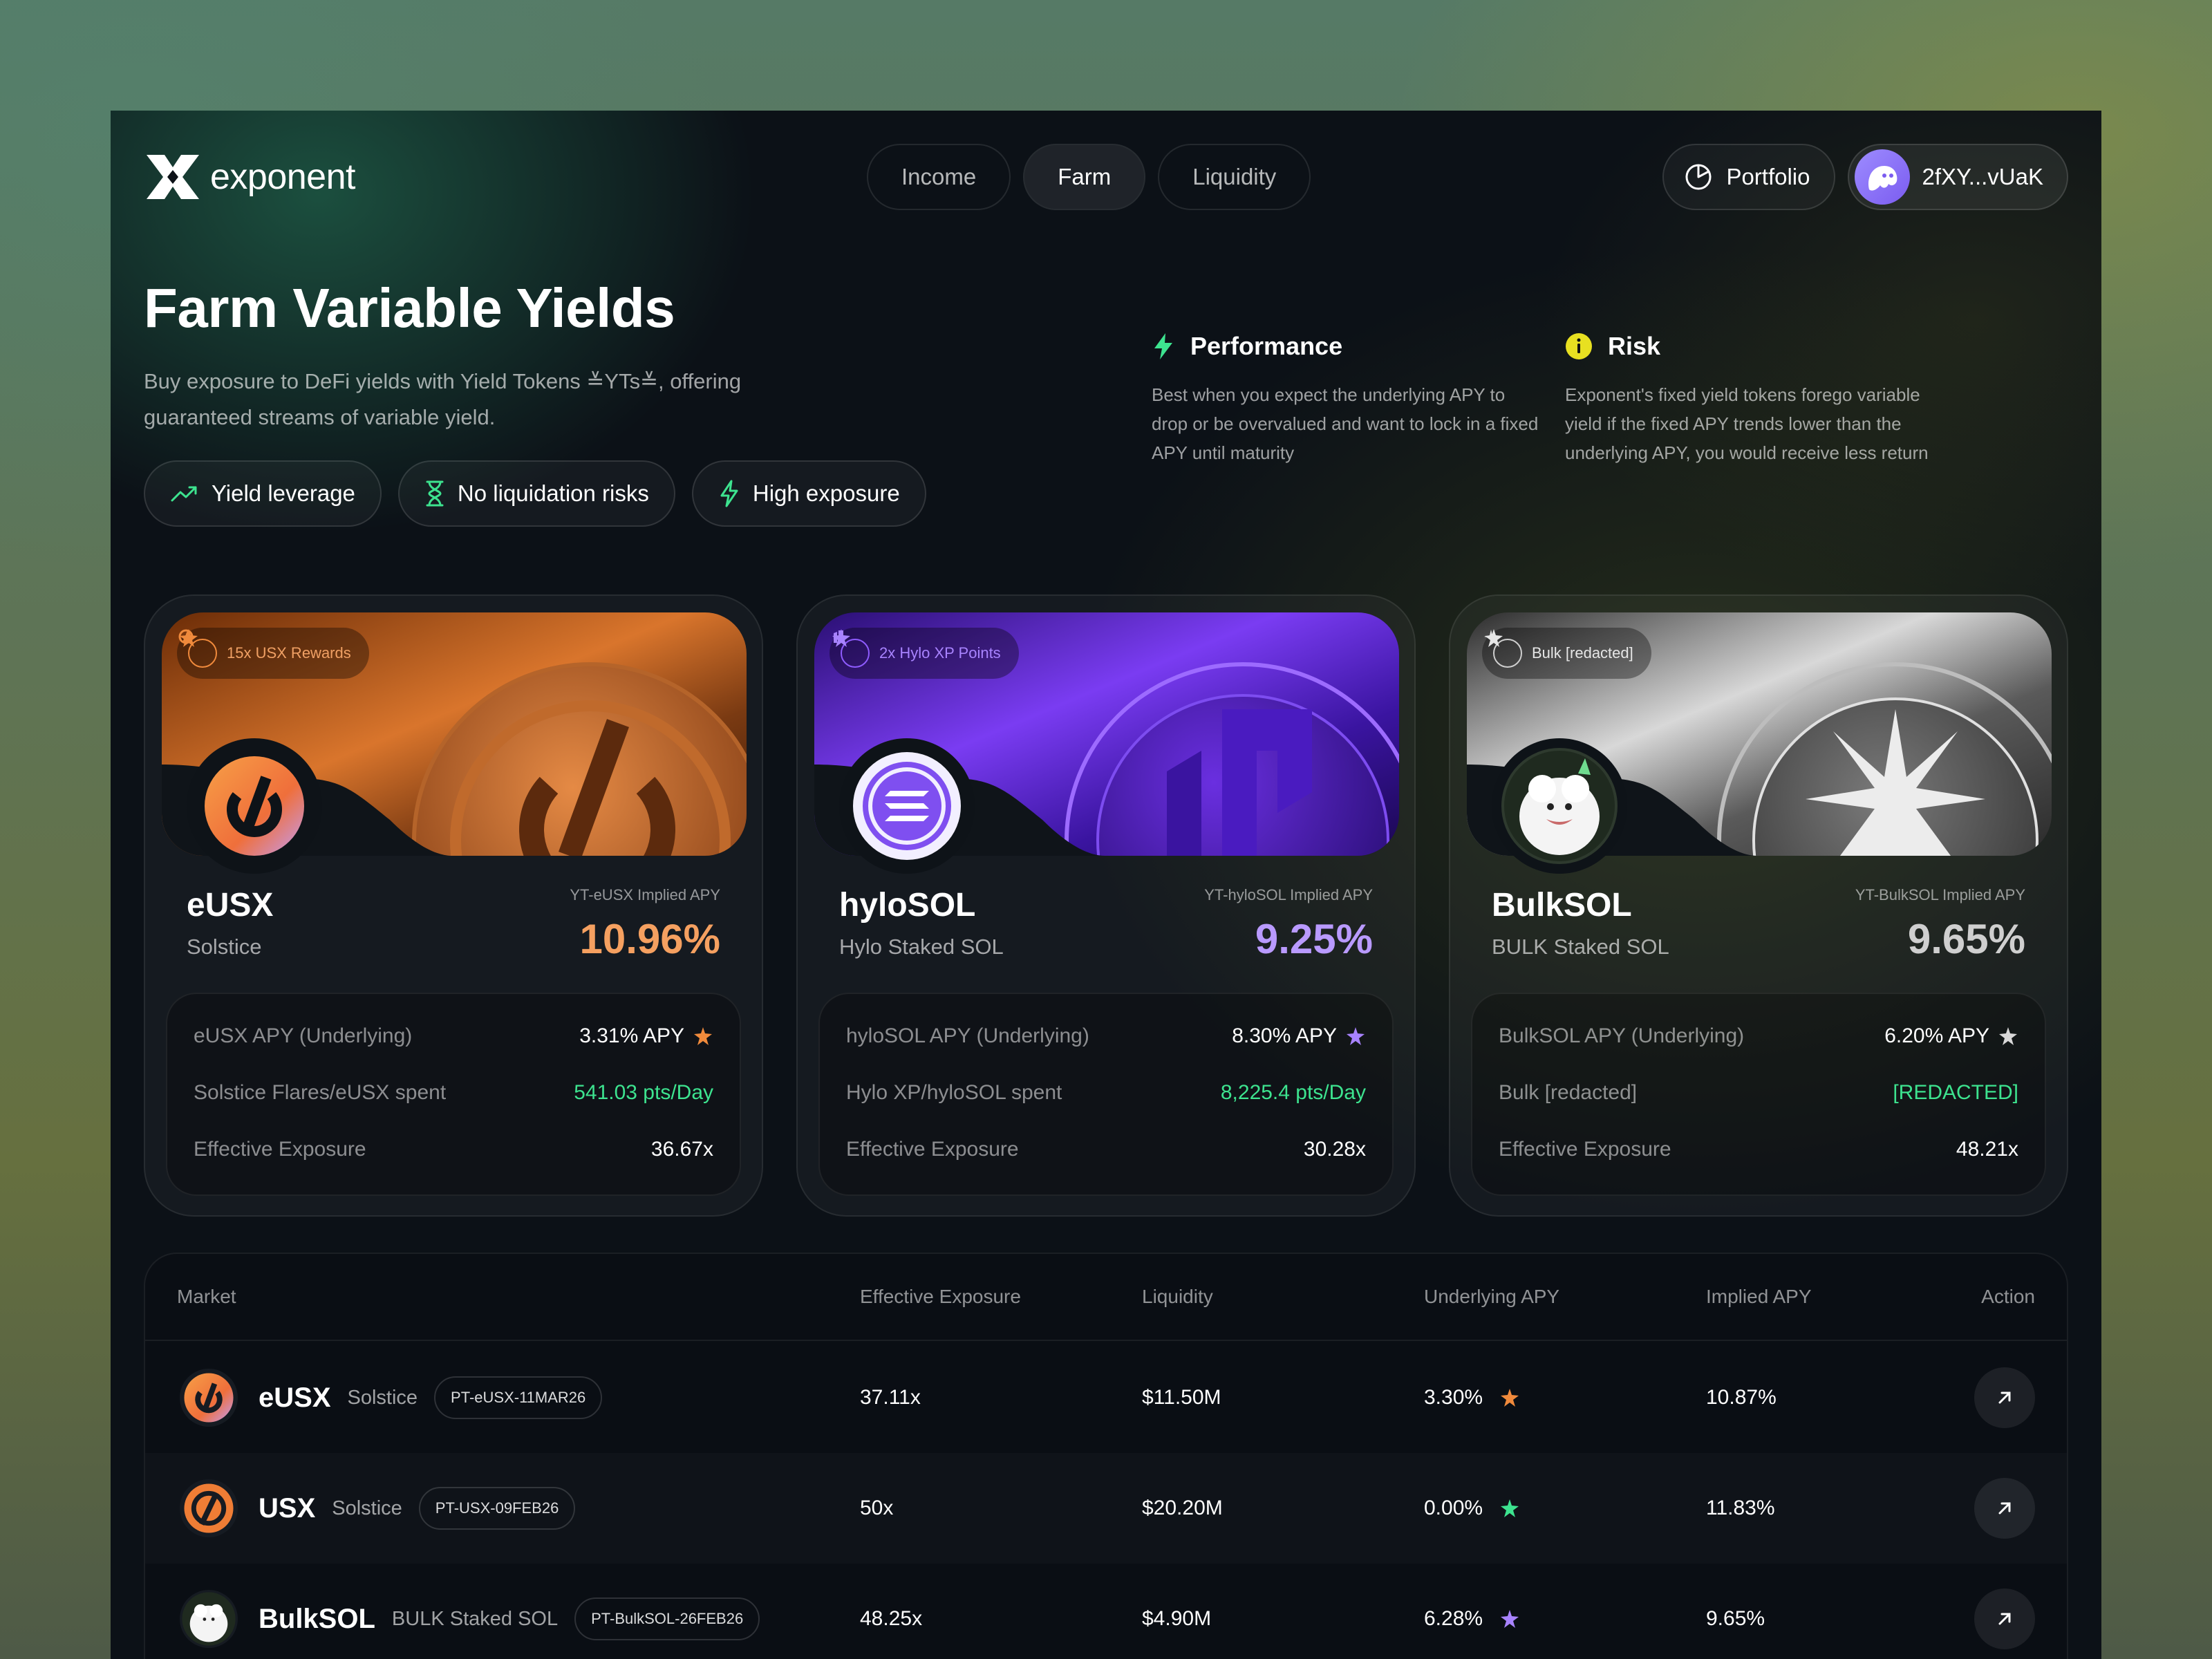 The image size is (2212, 1659). I want to click on market-protocol: Solstice, so click(367, 1508).